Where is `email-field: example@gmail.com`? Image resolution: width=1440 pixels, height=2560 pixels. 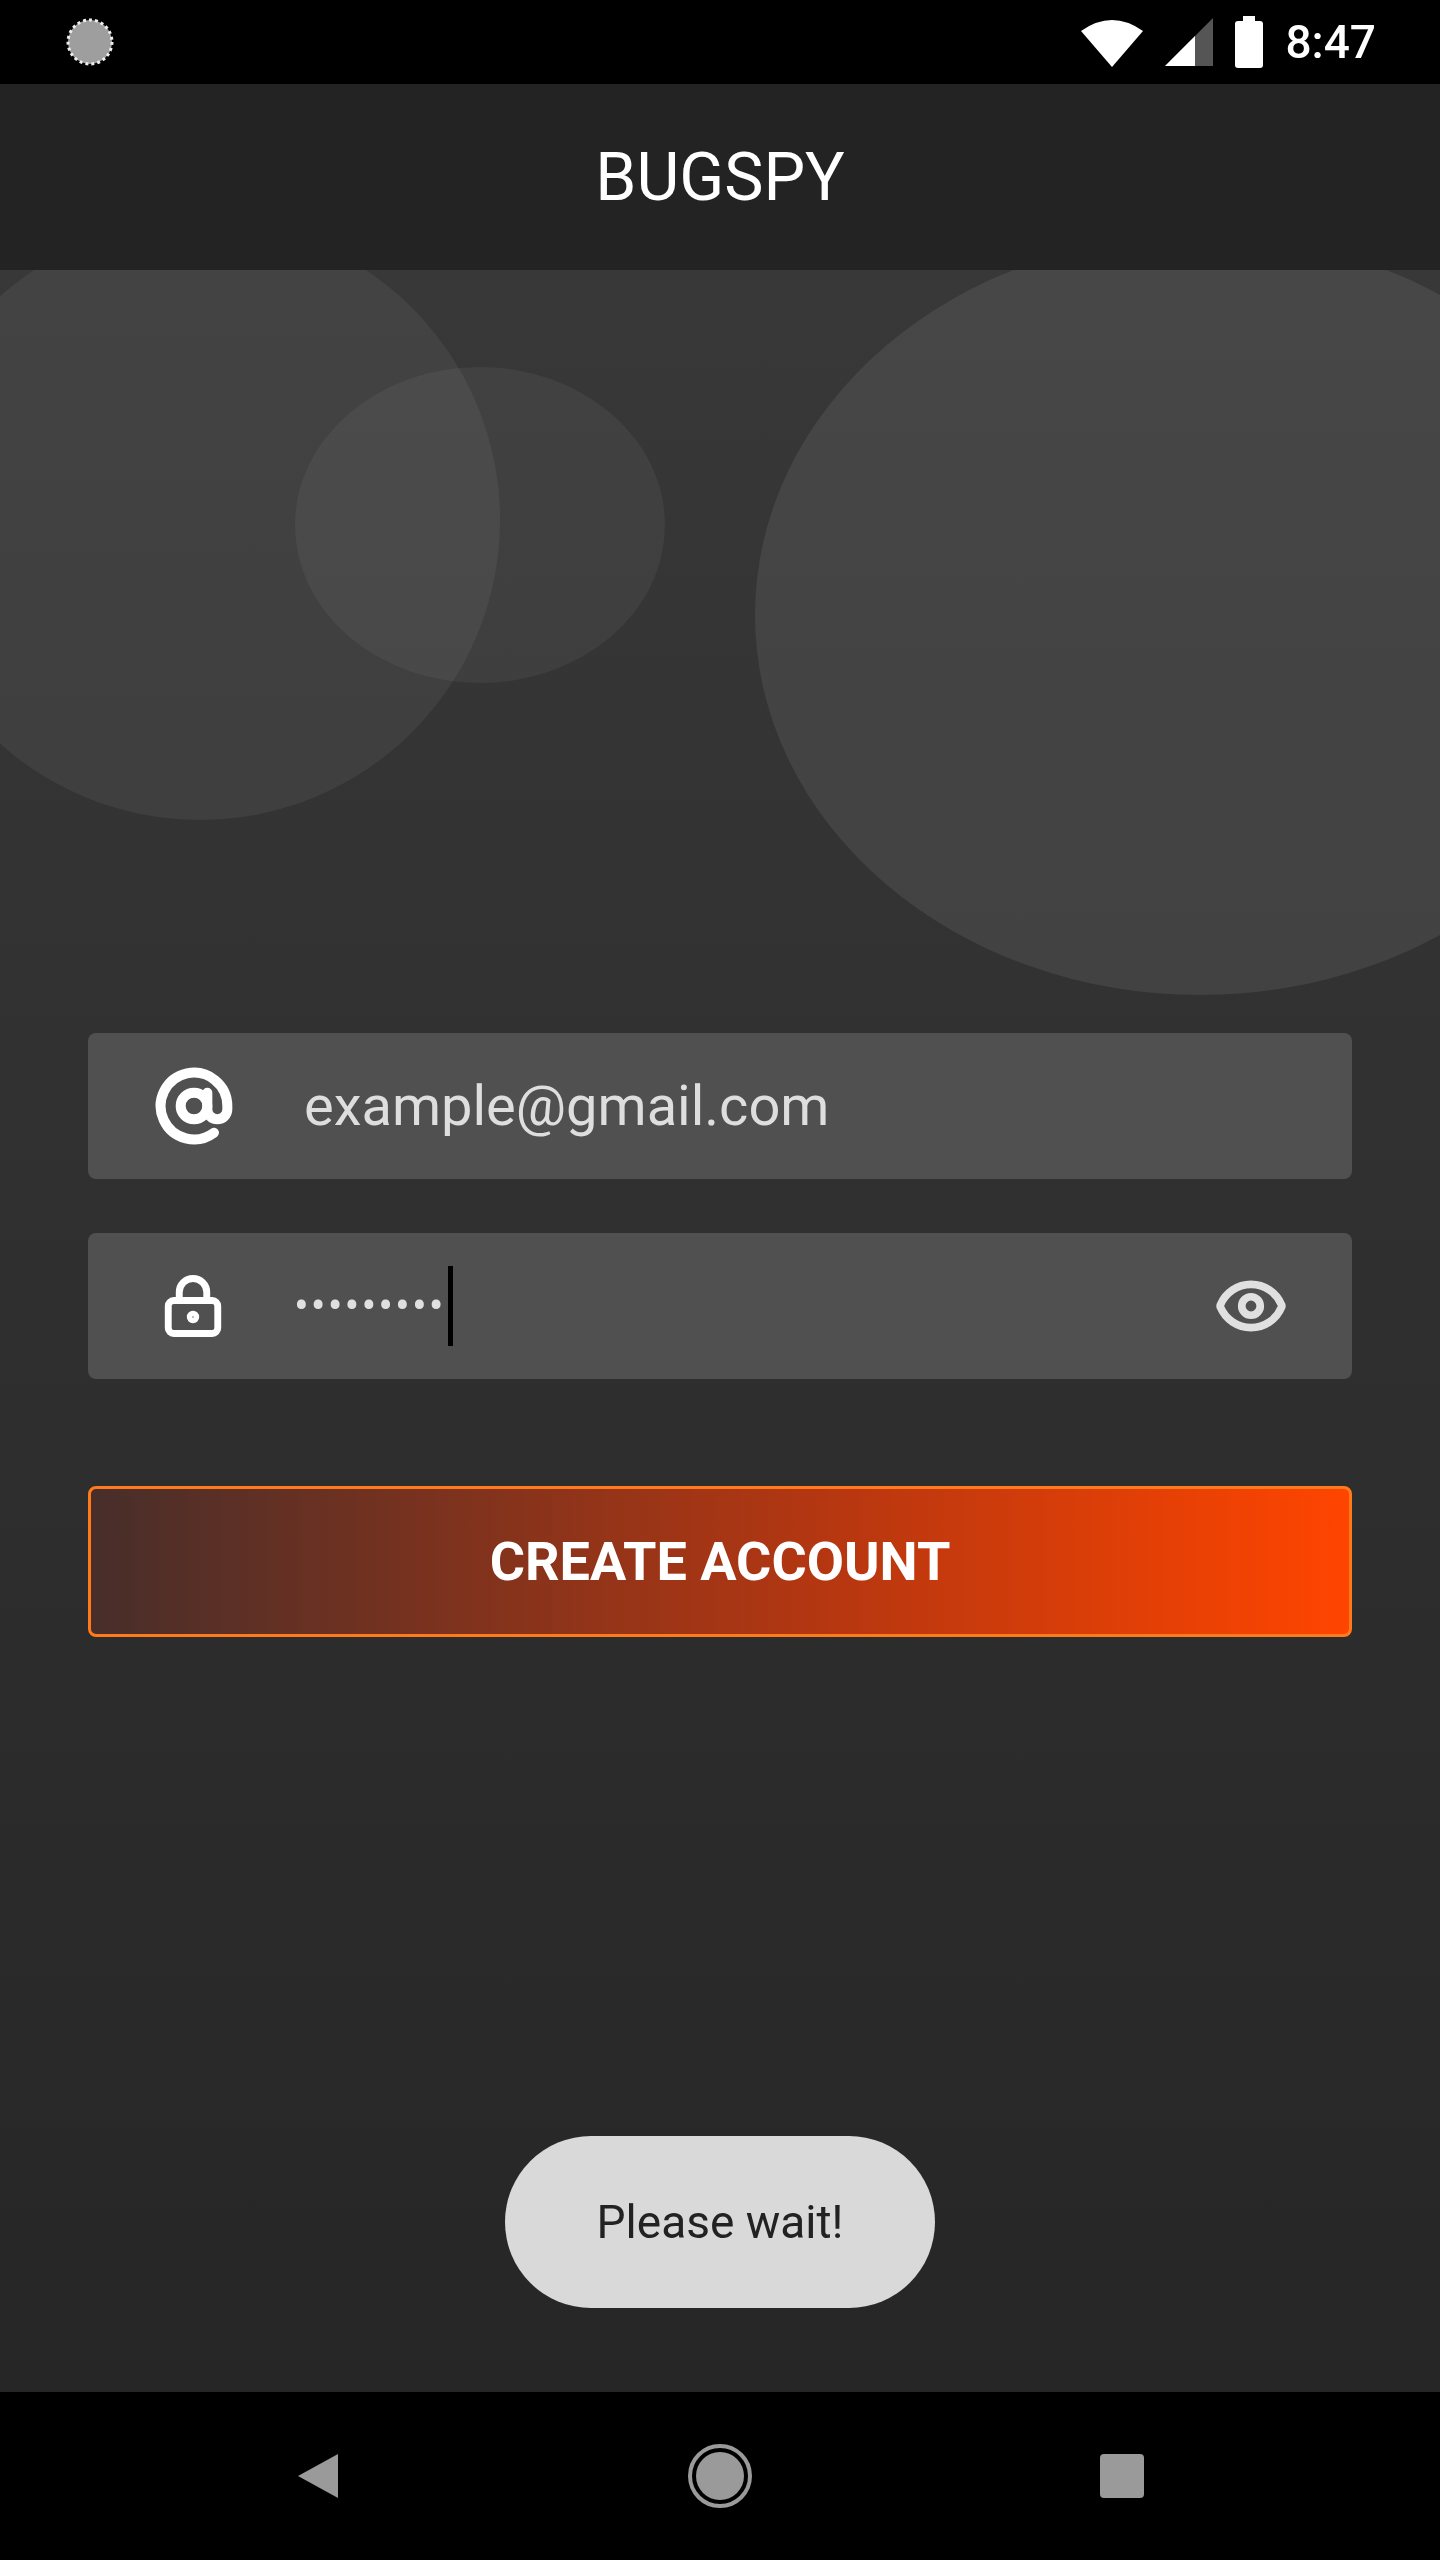 email-field: example@gmail.com is located at coordinates (720, 1106).